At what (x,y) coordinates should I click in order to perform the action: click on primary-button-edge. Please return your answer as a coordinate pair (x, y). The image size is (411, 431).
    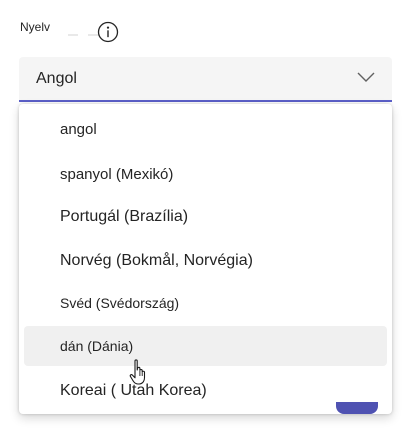
    Looking at the image, I should click on (357, 408).